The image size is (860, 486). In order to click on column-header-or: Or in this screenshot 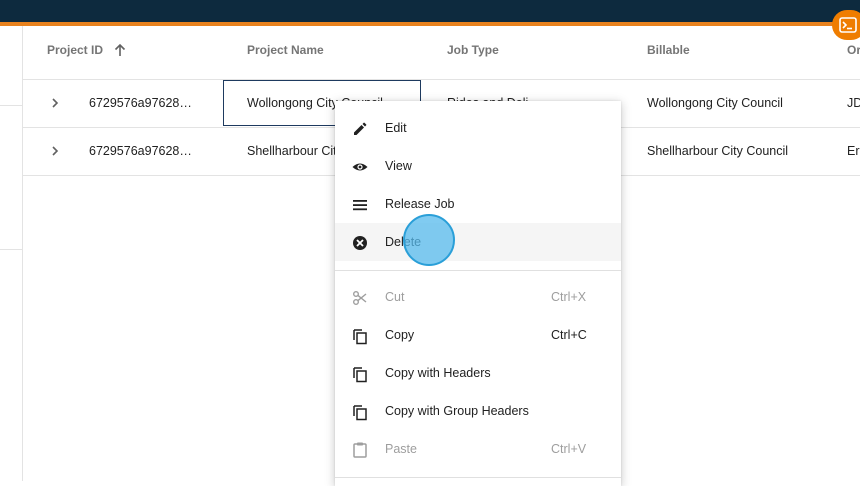, I will do `click(853, 50)`.